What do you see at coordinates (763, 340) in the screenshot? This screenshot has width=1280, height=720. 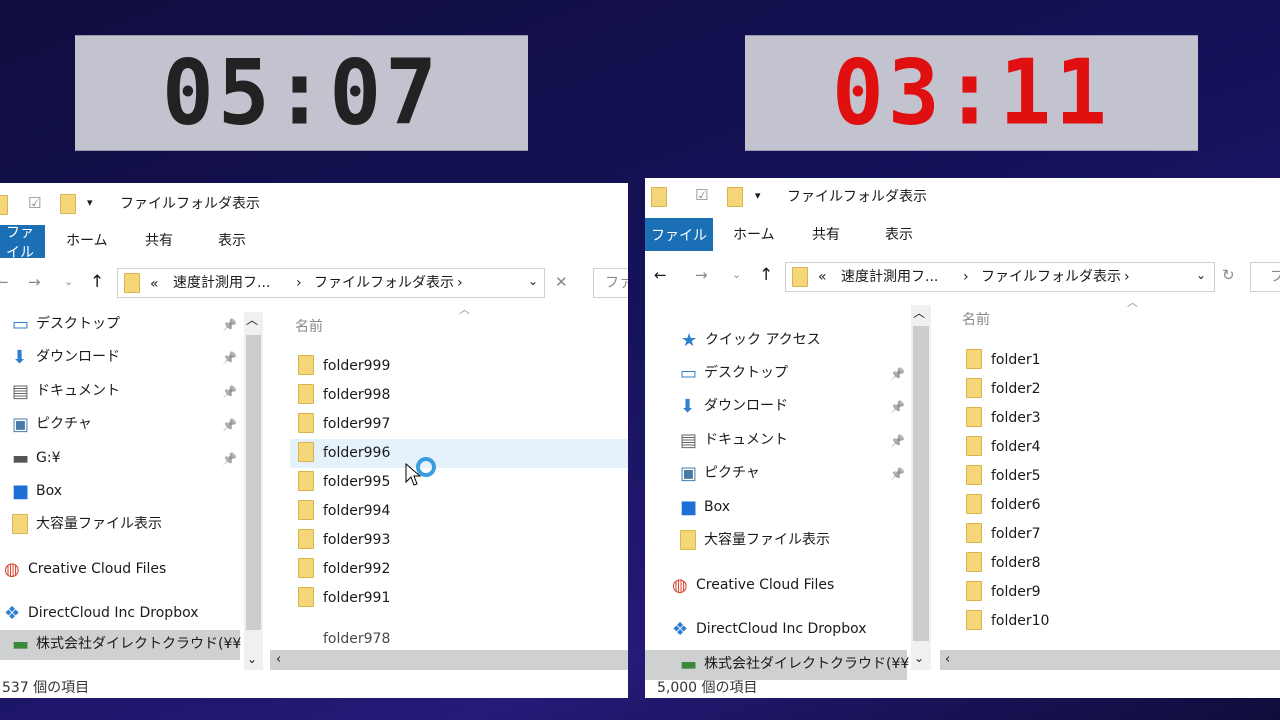 I see `nav-item: クイック アクセス` at bounding box center [763, 340].